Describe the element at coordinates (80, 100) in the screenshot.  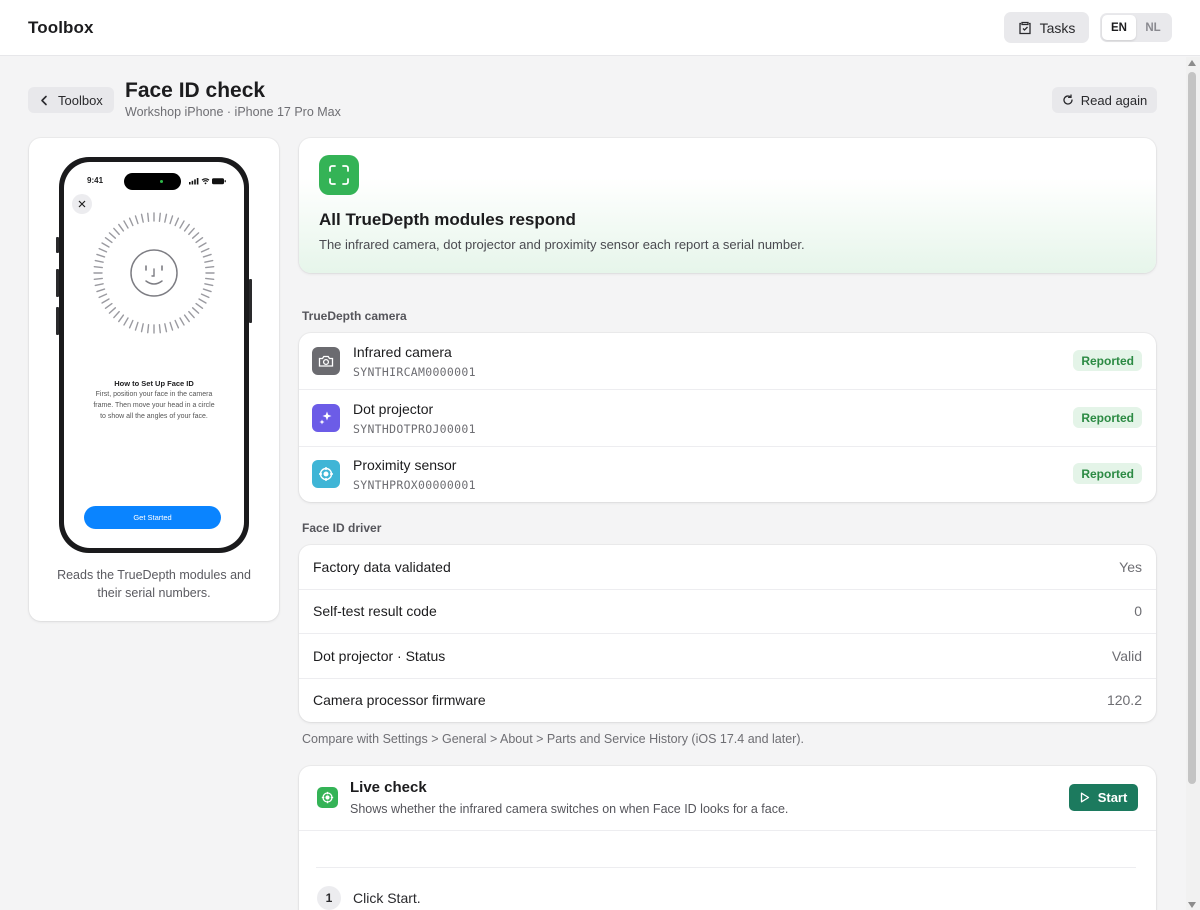
I see `back-label: Toolbox` at that location.